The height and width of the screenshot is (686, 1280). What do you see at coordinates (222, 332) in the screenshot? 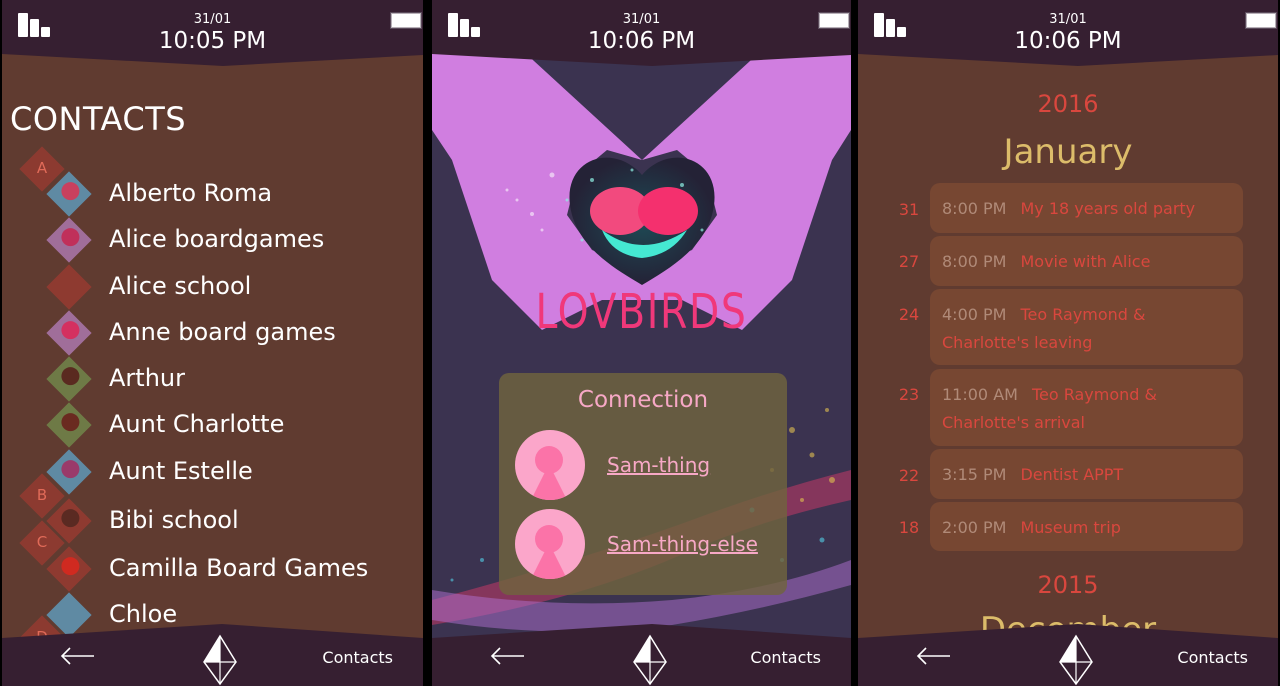
I see `contact-item: Anne board games` at bounding box center [222, 332].